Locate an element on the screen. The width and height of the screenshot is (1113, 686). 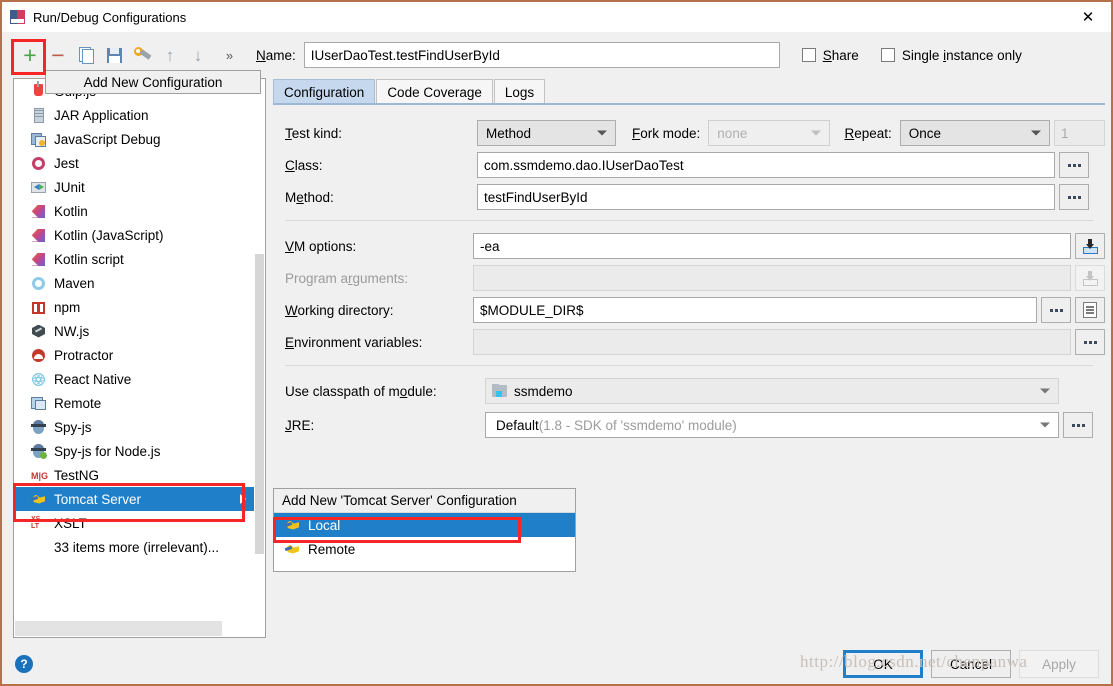
tab-bar: Configuration Code Coverage Logs is located at coordinates (409, 91).